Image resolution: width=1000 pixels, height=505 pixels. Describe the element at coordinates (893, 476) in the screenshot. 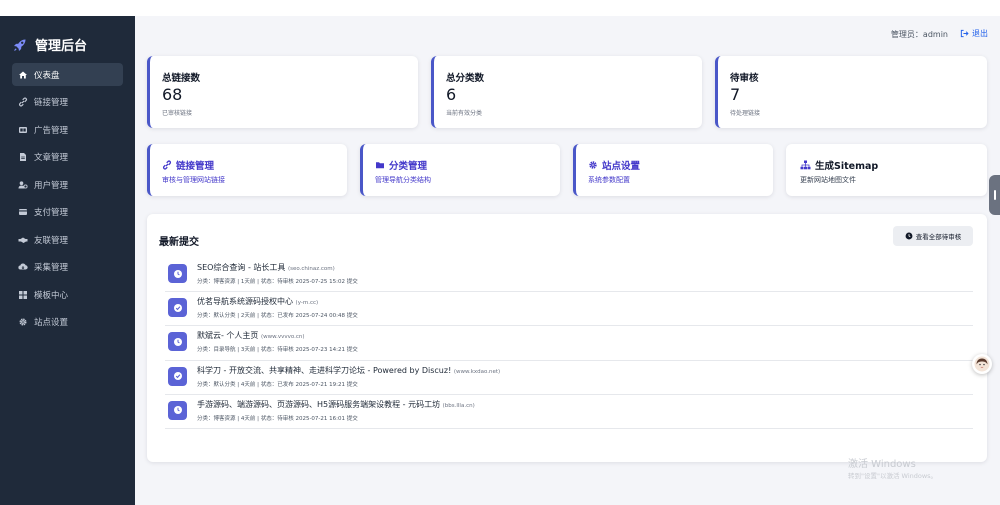

I see `windows-activation-hint: 转到"设置"以激活 Windows。` at that location.